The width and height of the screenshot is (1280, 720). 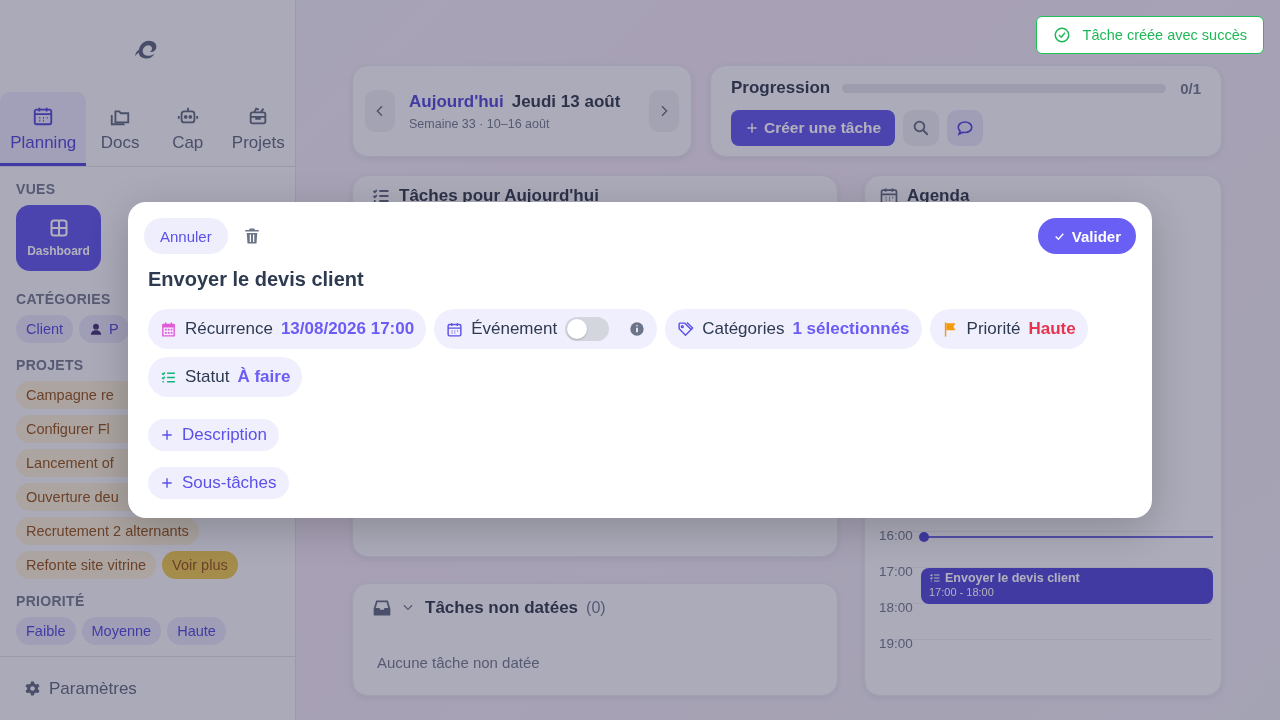 What do you see at coordinates (587, 329) in the screenshot?
I see `toggle-switch` at bounding box center [587, 329].